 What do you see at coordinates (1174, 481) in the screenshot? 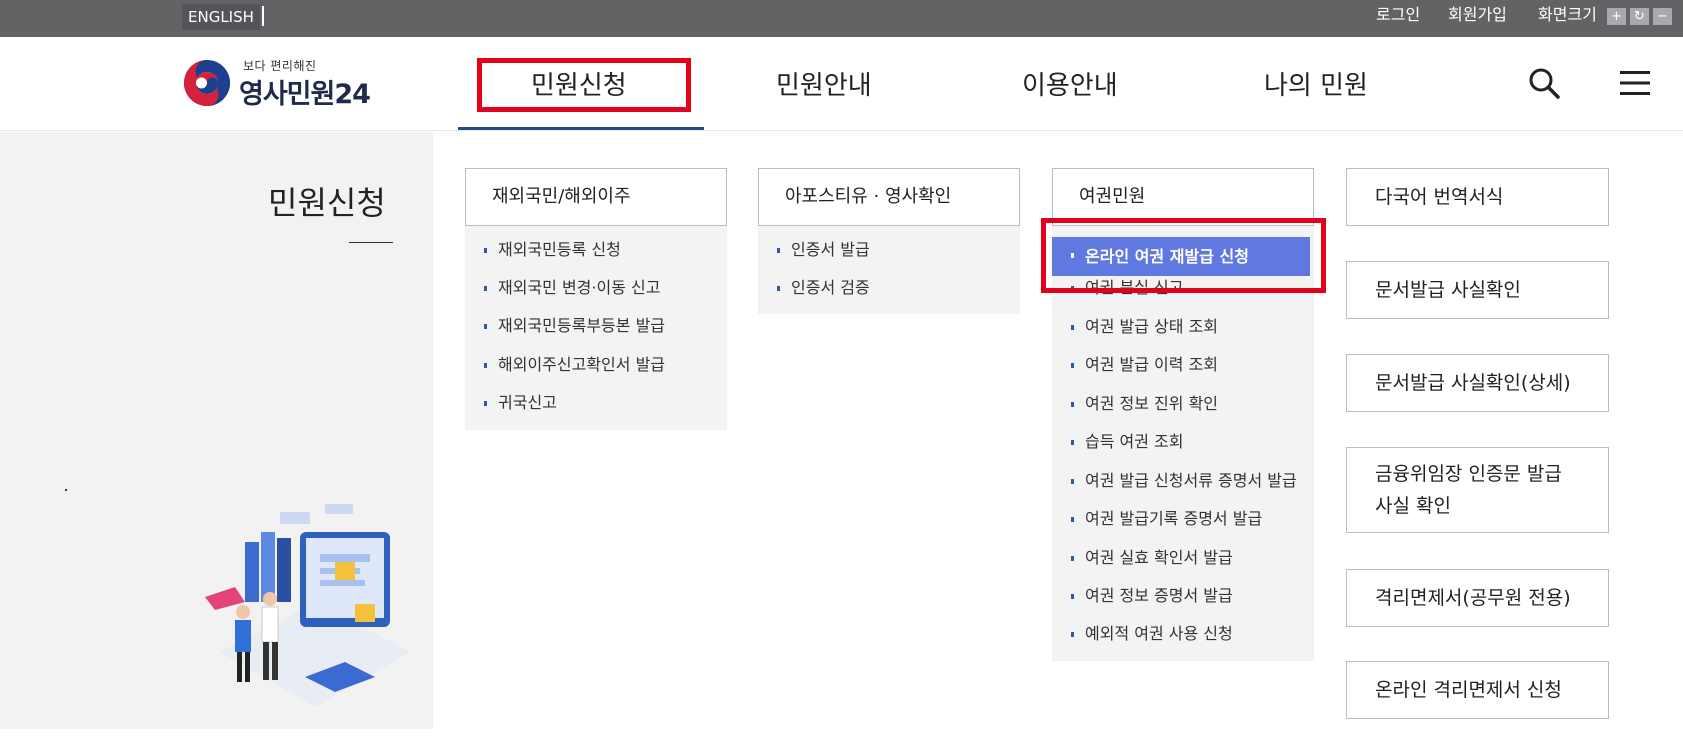
I see `submenu-item: 여권 발급 신청서류 증명서 발급` at bounding box center [1174, 481].